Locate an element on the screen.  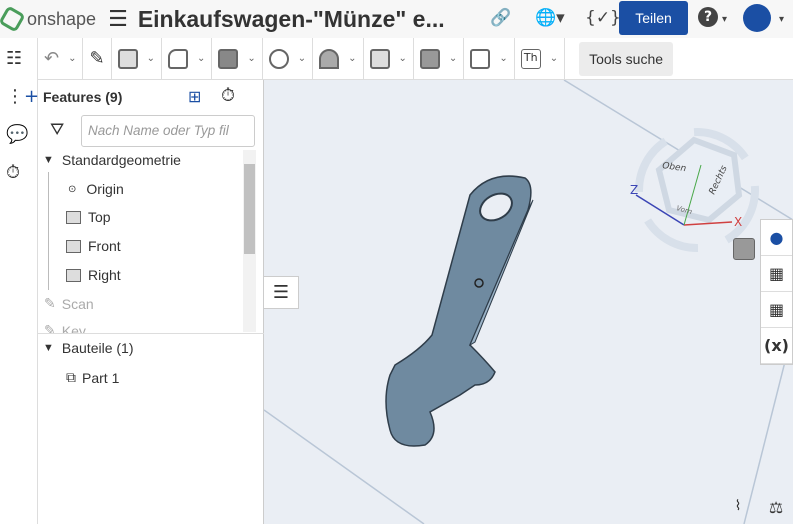
list-item-scan: ✎ Scan is located at coordinates (69, 303).